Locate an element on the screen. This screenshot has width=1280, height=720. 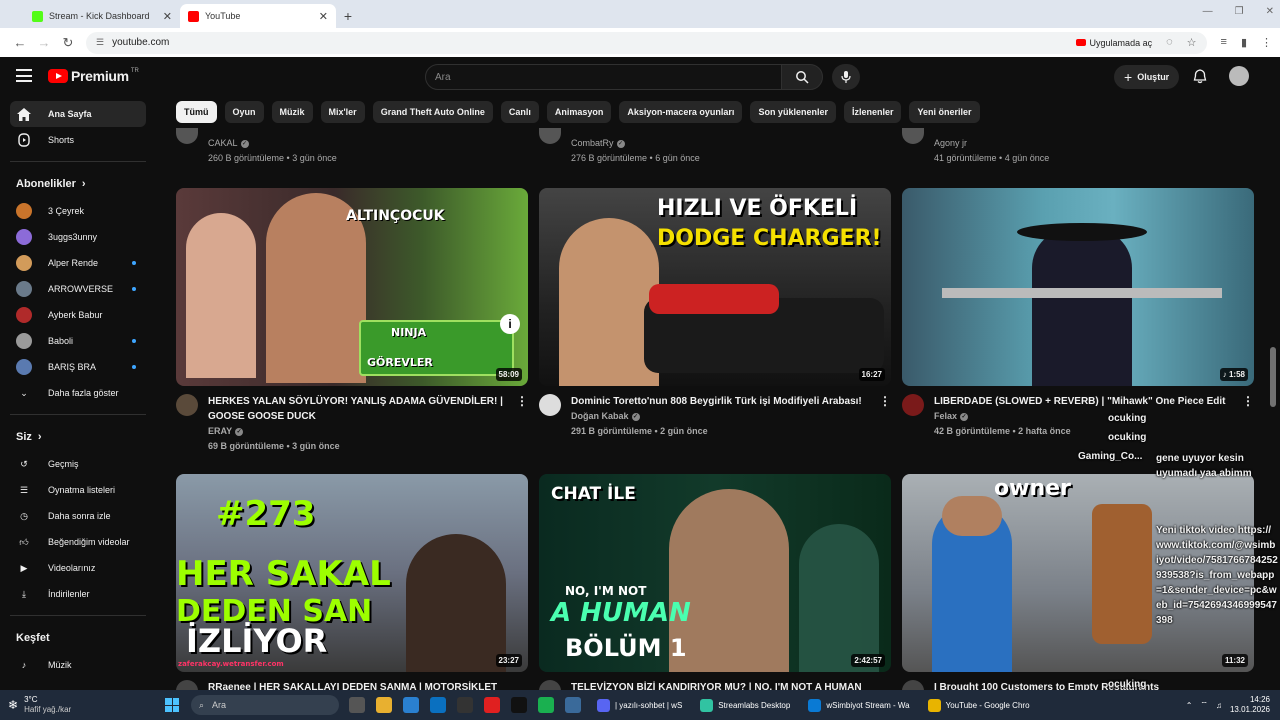
store-icon is located at coordinates (411, 705).